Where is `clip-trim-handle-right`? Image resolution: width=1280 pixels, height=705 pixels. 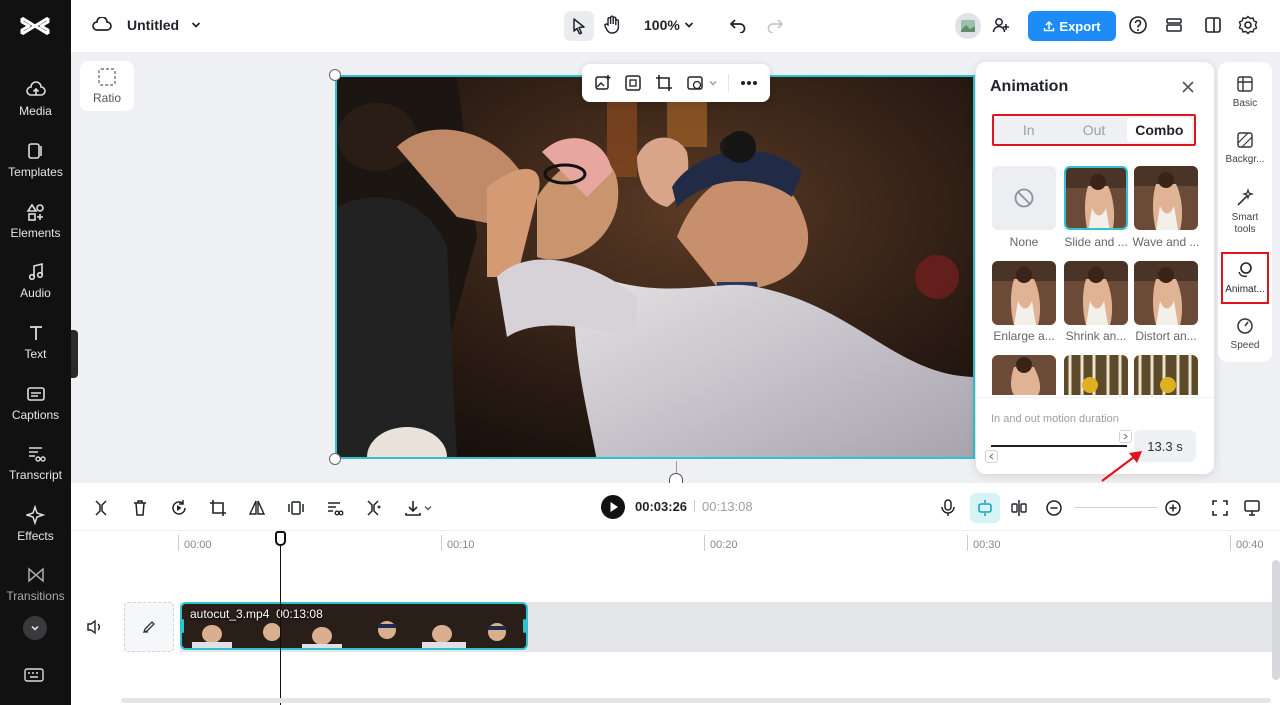 clip-trim-handle-right is located at coordinates (524, 626).